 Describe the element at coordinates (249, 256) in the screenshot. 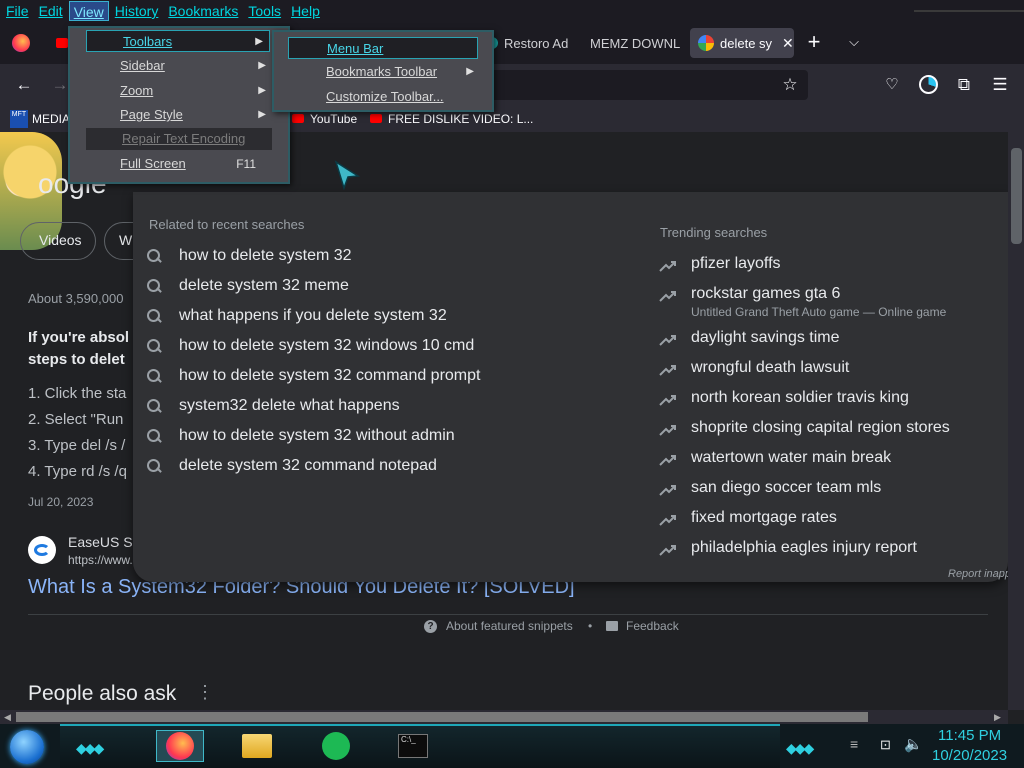

I see `suggestion-item: how to delete system 32` at that location.